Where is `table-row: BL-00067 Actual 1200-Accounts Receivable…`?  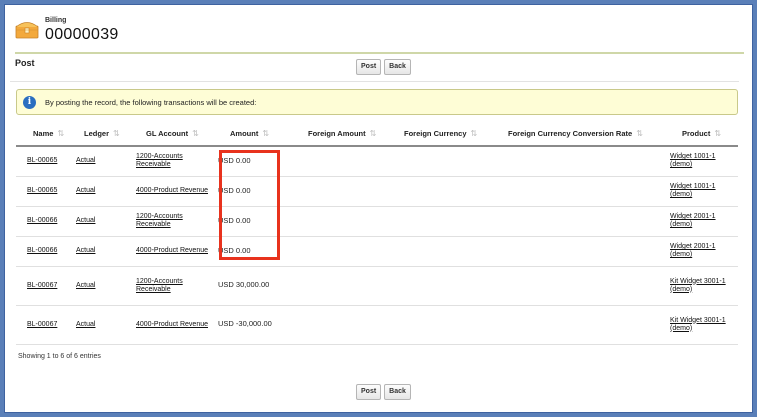
table-row: BL-00067 Actual 1200-Accounts Receivable… is located at coordinates (377, 286).